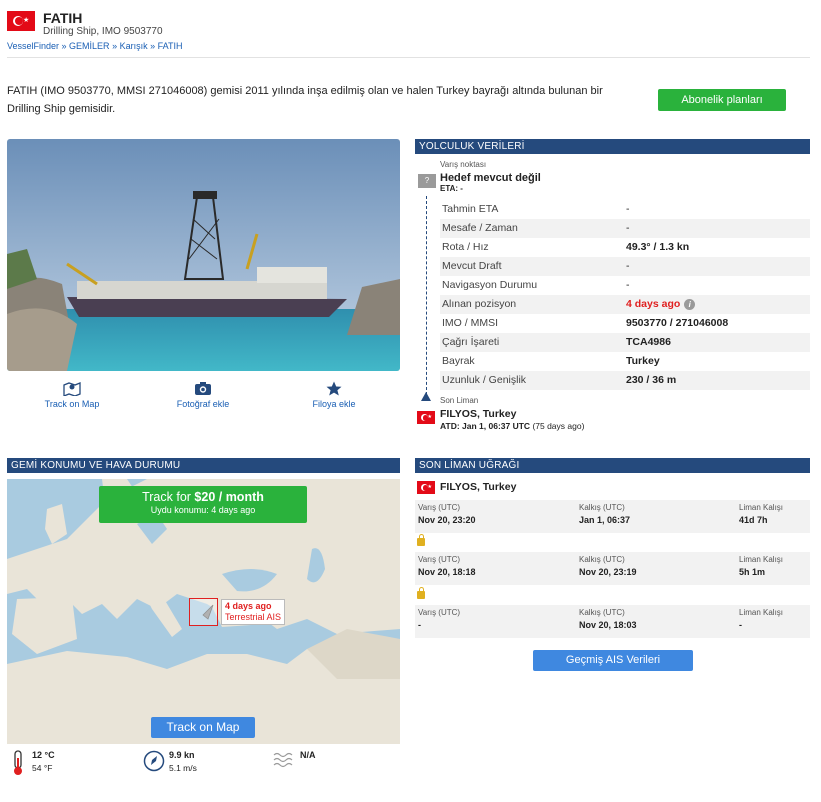 The width and height of the screenshot is (821, 802). Describe the element at coordinates (536, 209) in the screenshot. I see `voyage-row: Tahmin ETA -` at that location.